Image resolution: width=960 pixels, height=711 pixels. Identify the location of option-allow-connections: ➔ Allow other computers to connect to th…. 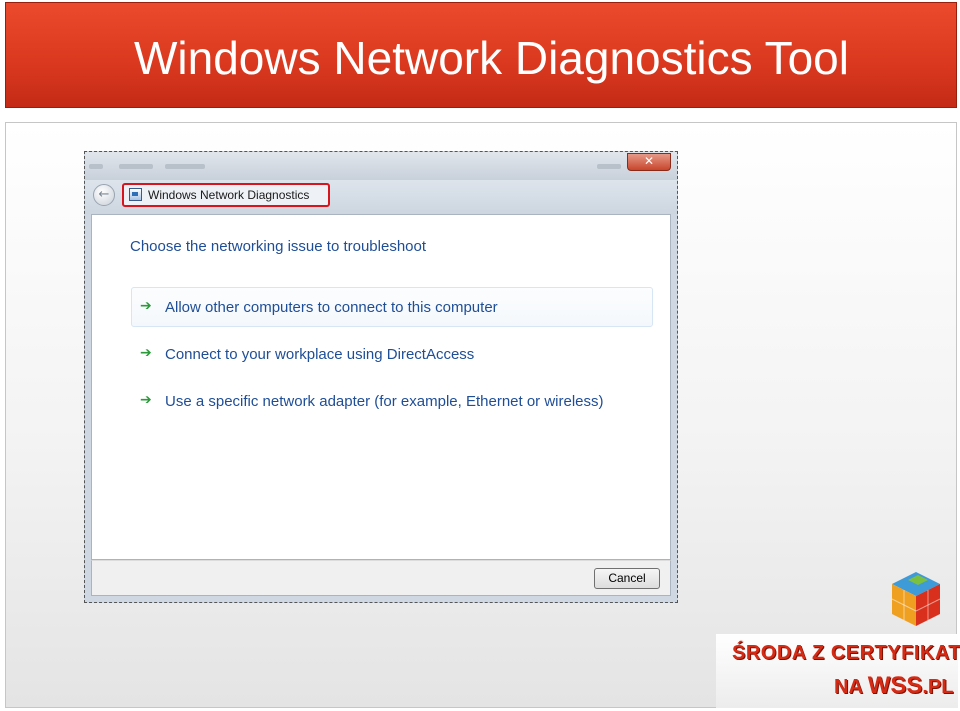
(392, 307).